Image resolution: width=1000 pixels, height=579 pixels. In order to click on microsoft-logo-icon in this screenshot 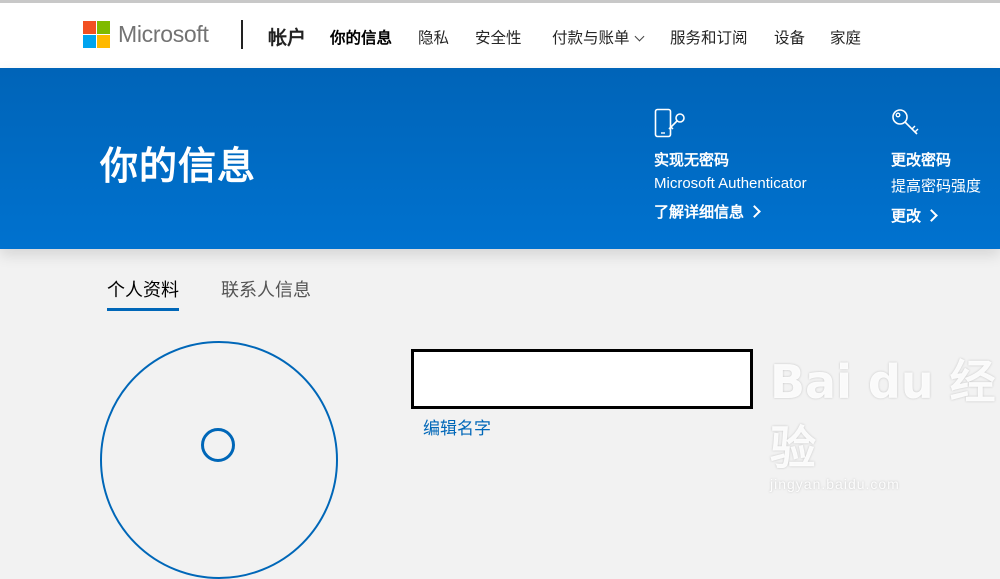, I will do `click(96, 34)`.